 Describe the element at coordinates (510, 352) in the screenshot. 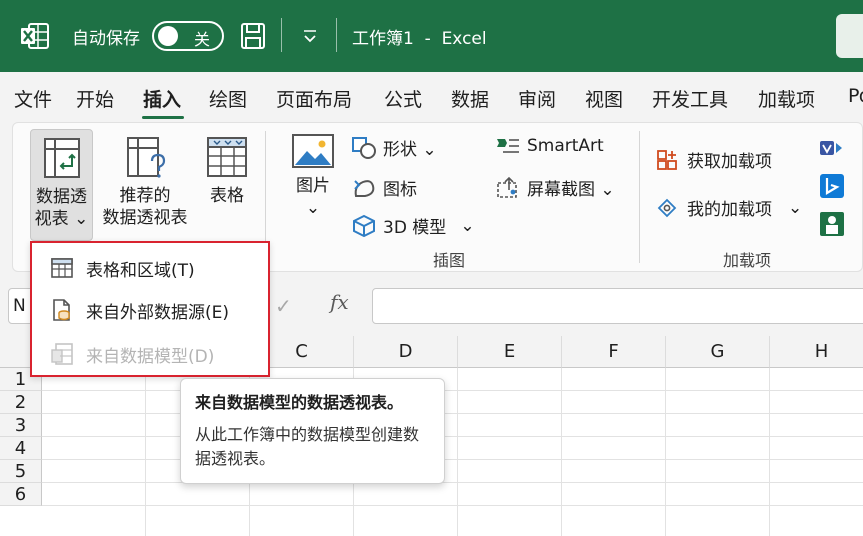

I see `column-header-e: E` at that location.